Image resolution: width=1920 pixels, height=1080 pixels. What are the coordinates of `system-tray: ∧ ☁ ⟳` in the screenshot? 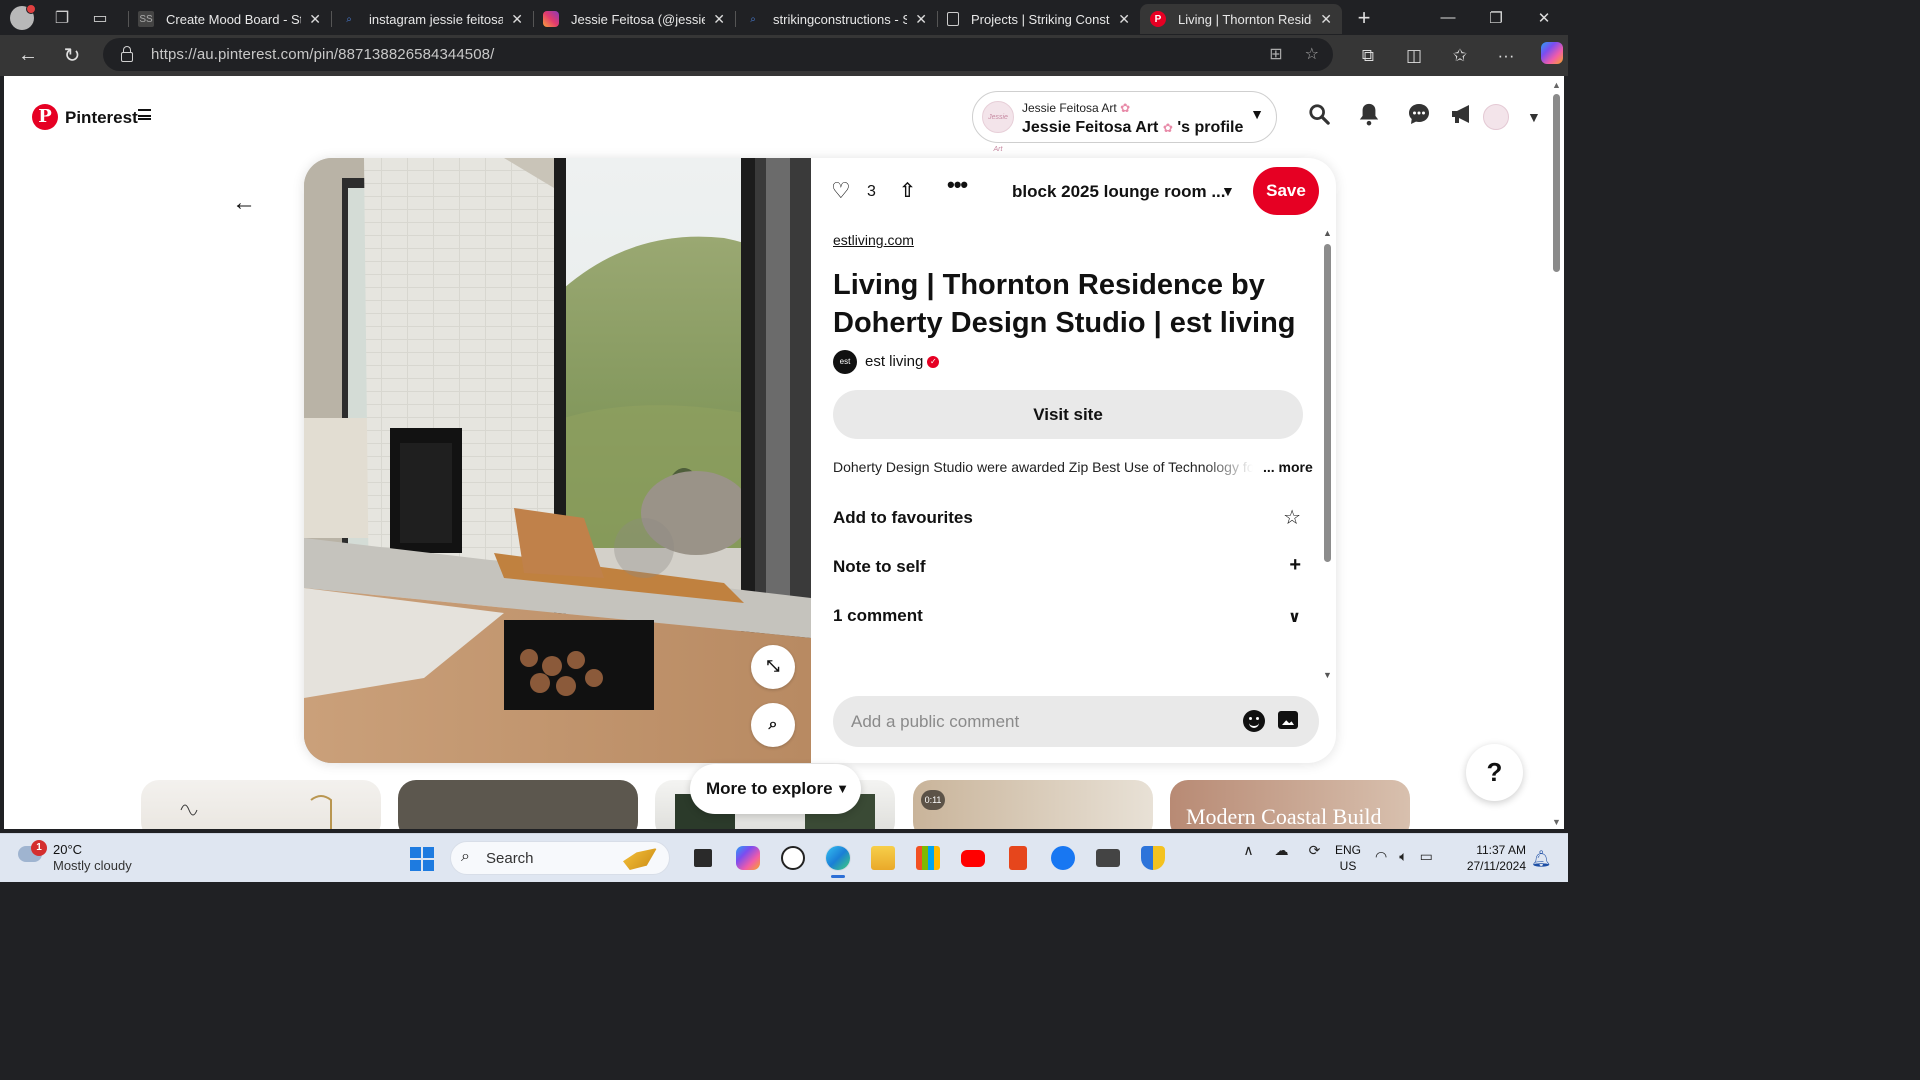 It's located at (1281, 850).